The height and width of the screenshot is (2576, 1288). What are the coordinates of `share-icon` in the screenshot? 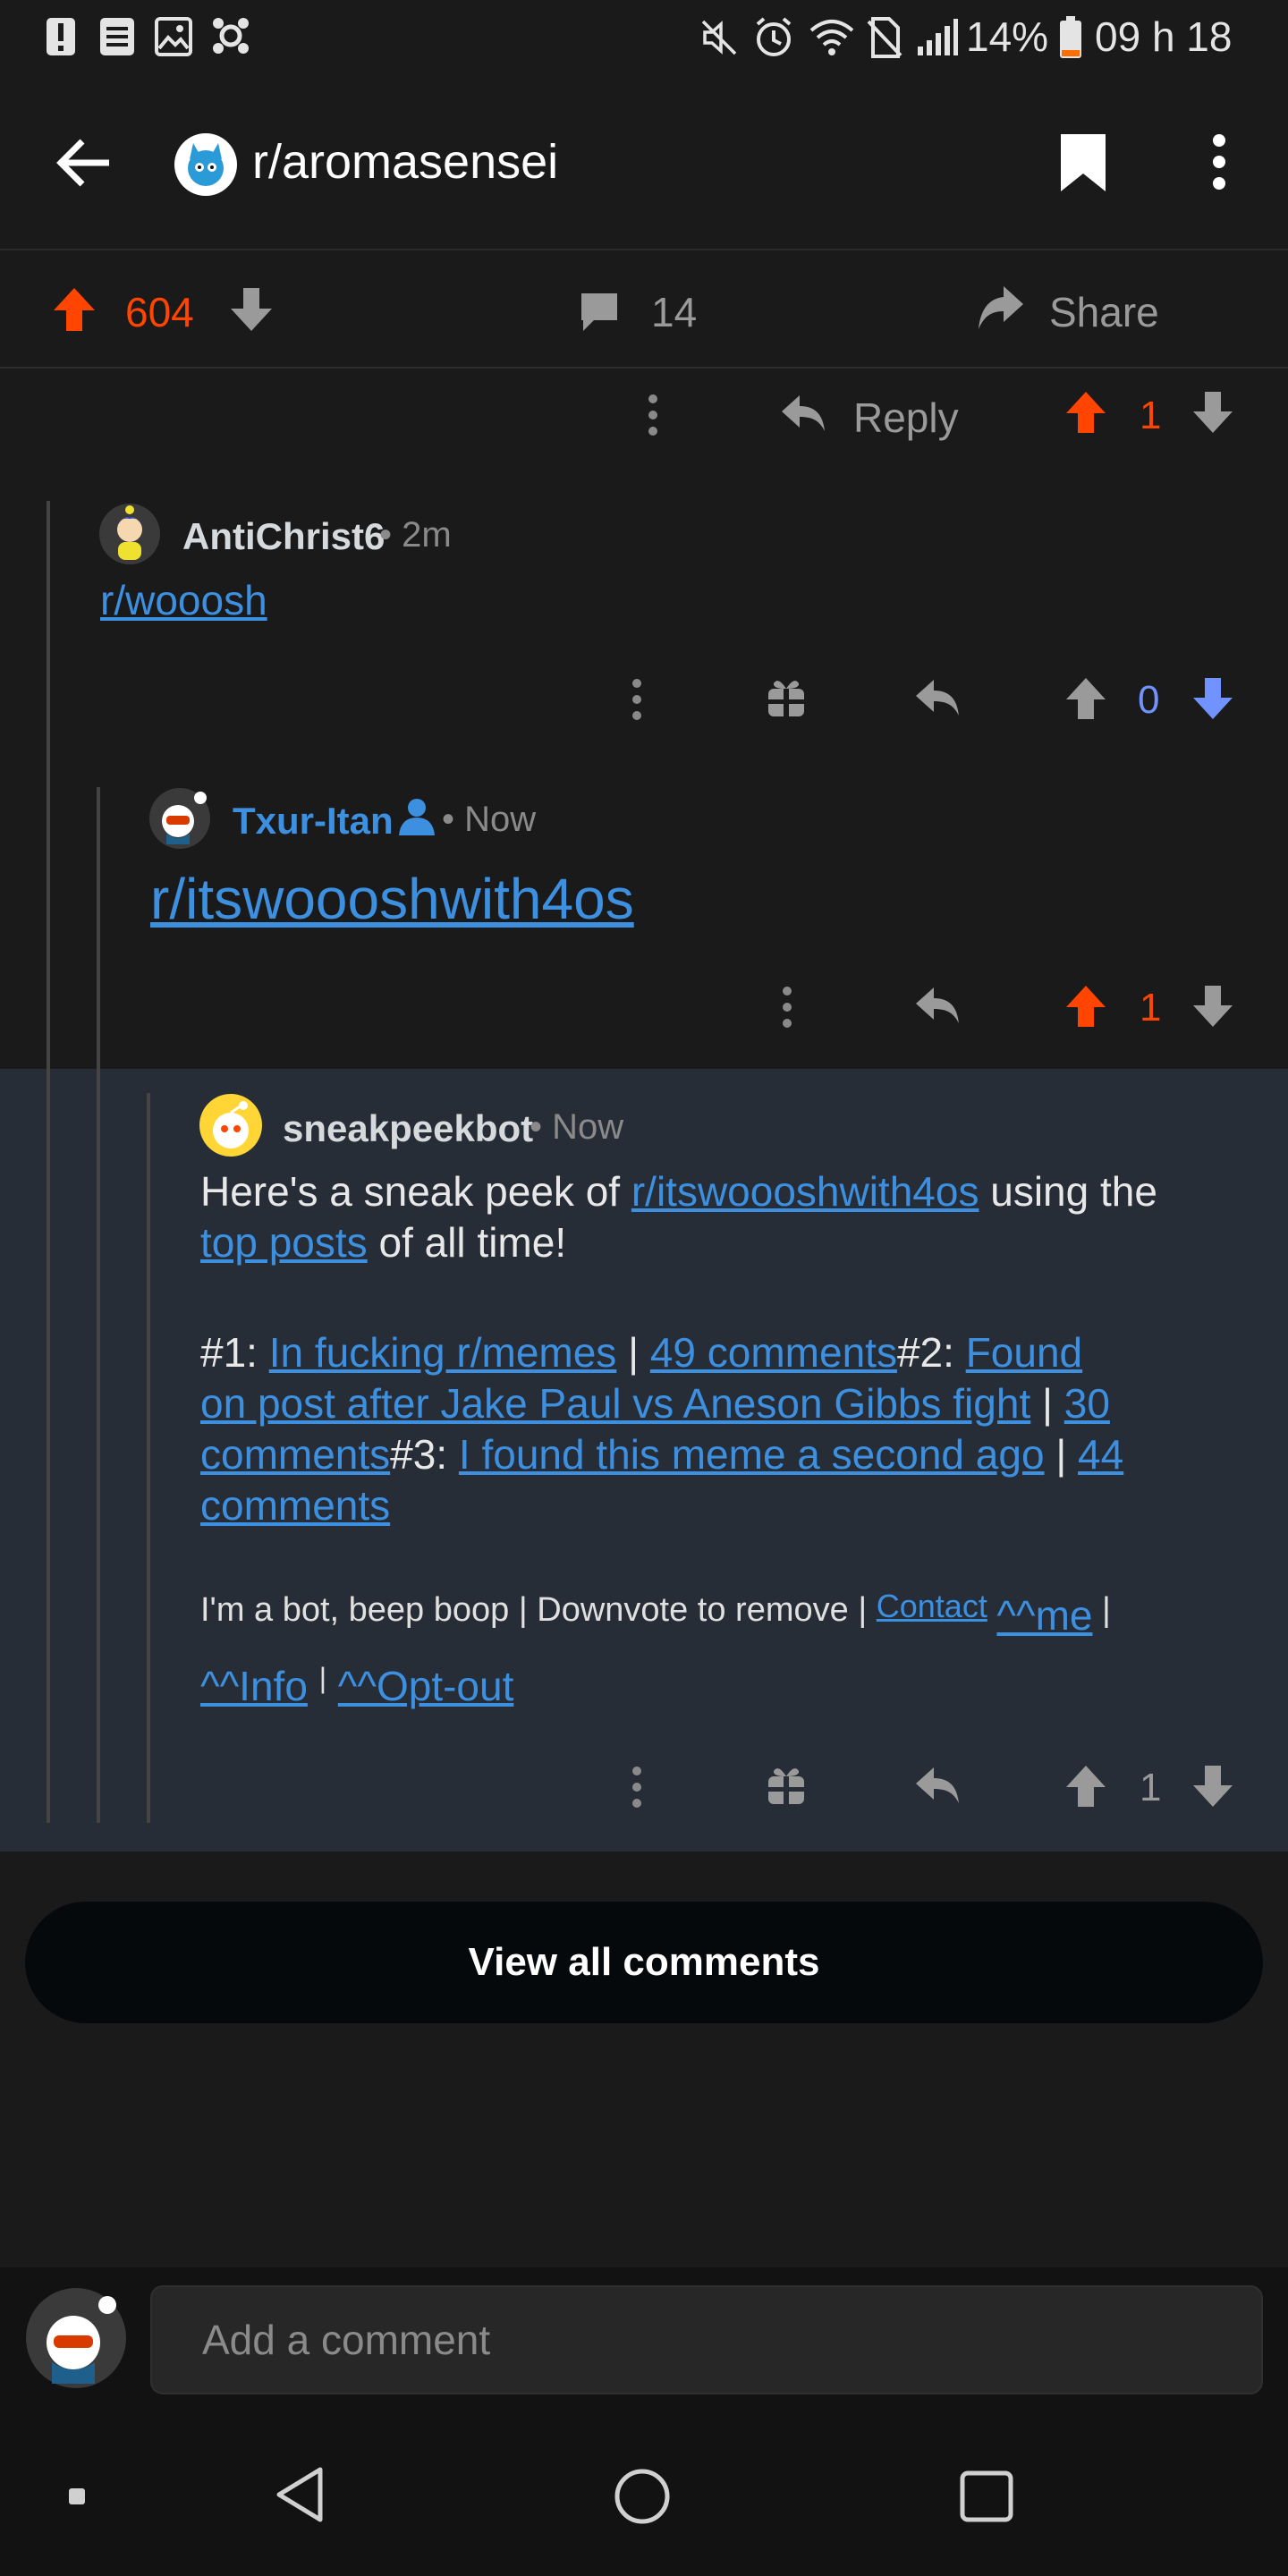 It's located at (1000, 308).